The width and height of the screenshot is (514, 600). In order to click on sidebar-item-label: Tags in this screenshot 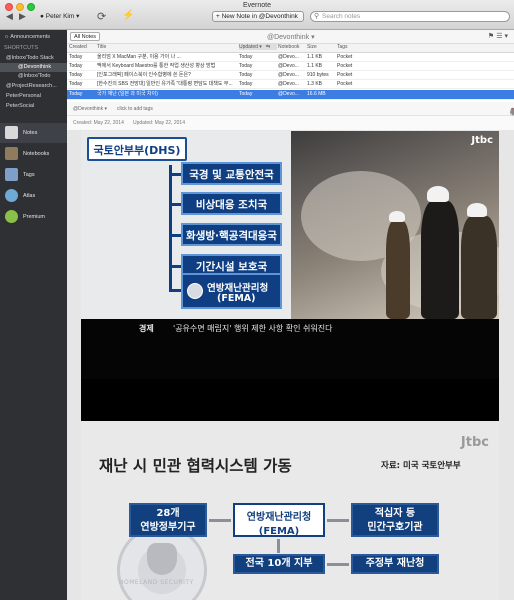, I will do `click(29, 175)`.